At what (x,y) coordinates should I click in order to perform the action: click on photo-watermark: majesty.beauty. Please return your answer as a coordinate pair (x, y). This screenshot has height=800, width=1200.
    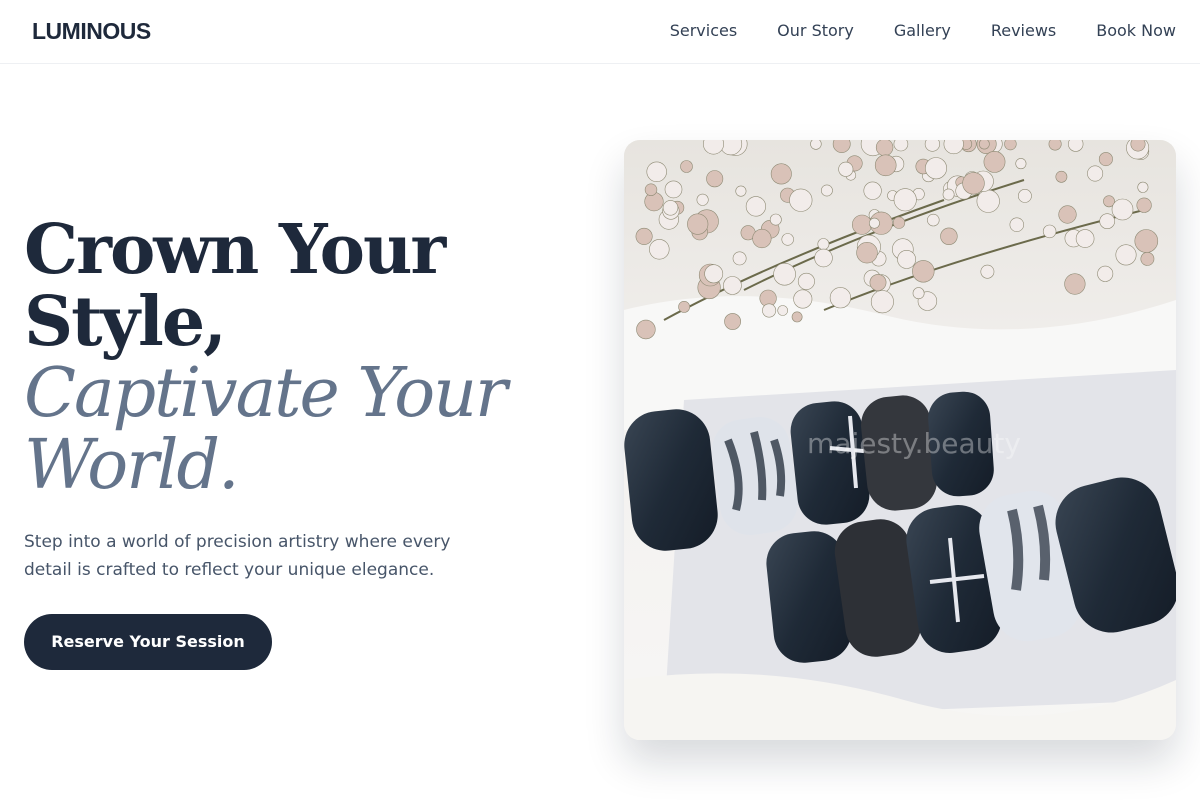
    Looking at the image, I should click on (914, 443).